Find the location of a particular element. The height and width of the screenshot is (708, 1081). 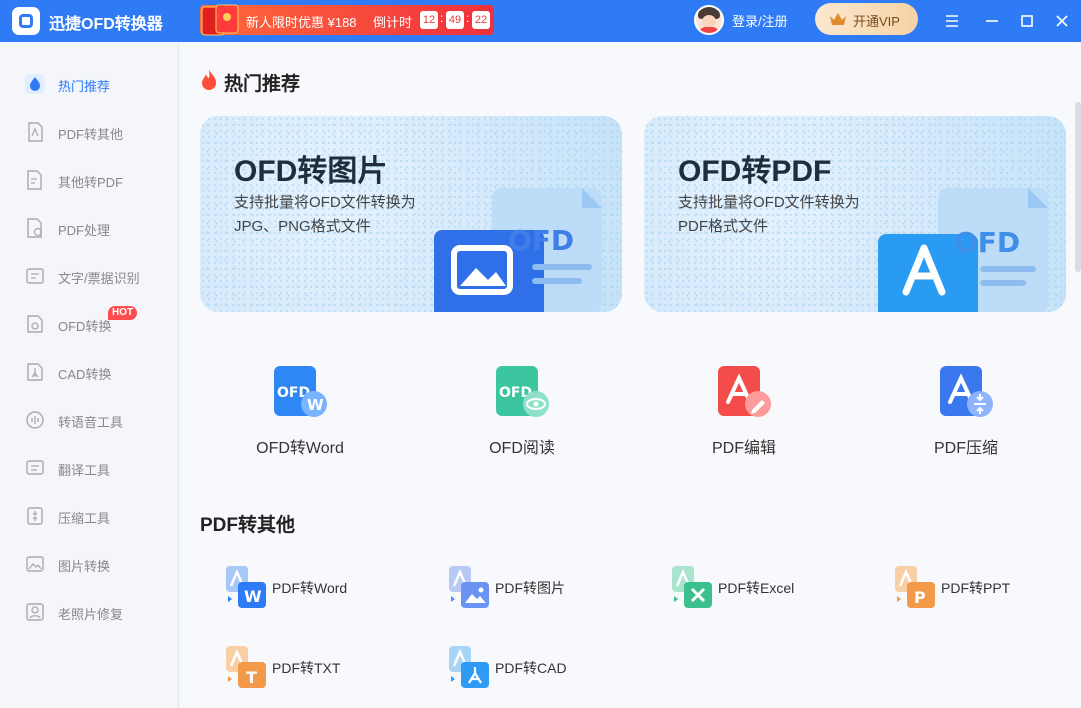

pdf-compress-icon is located at coordinates (966, 391).